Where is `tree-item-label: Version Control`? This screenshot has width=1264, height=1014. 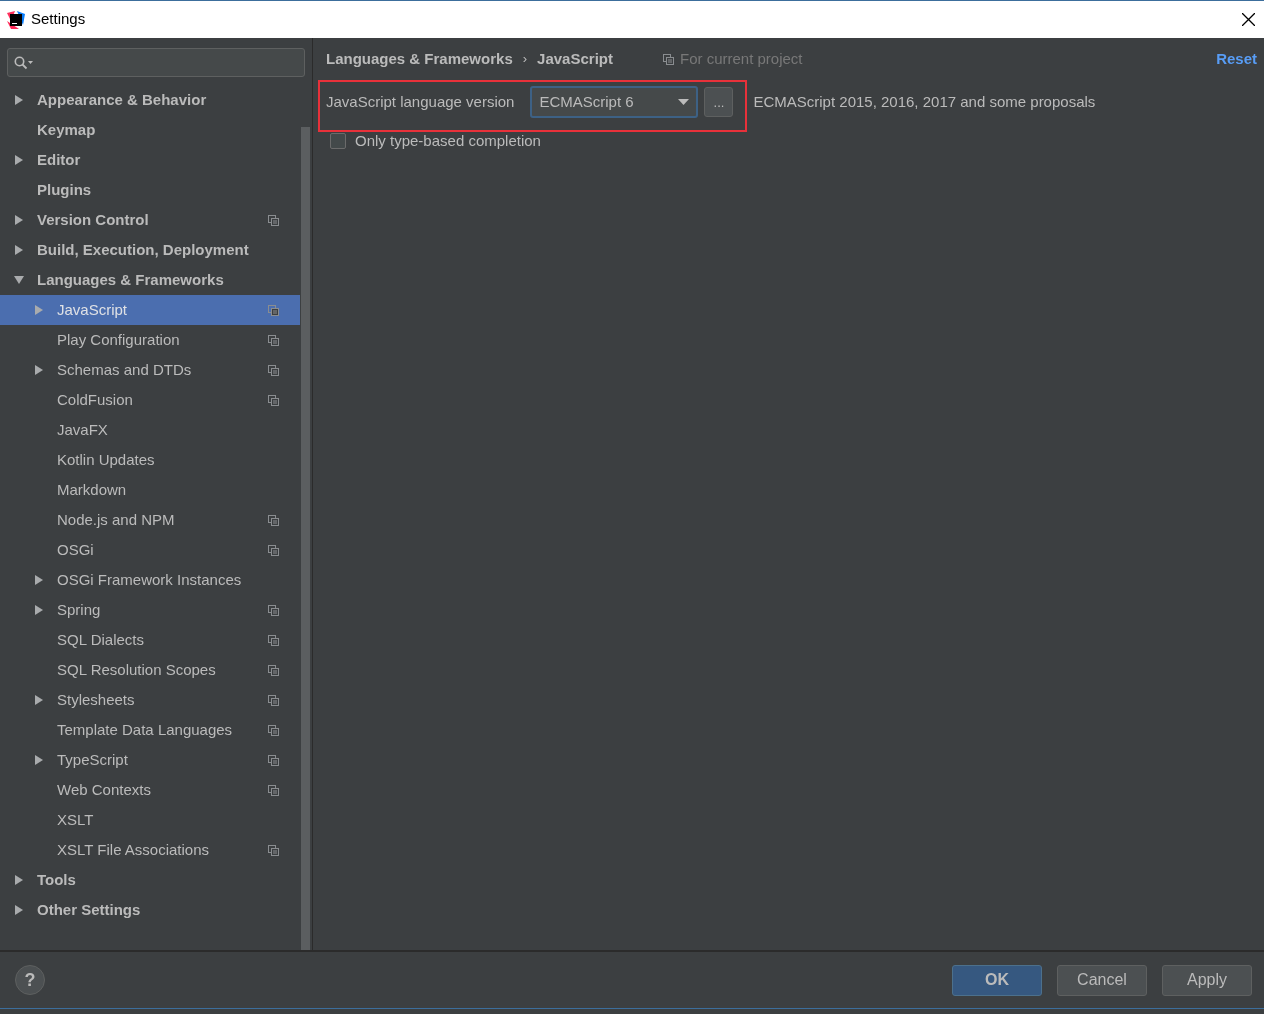
tree-item-label: Version Control is located at coordinates (93, 219).